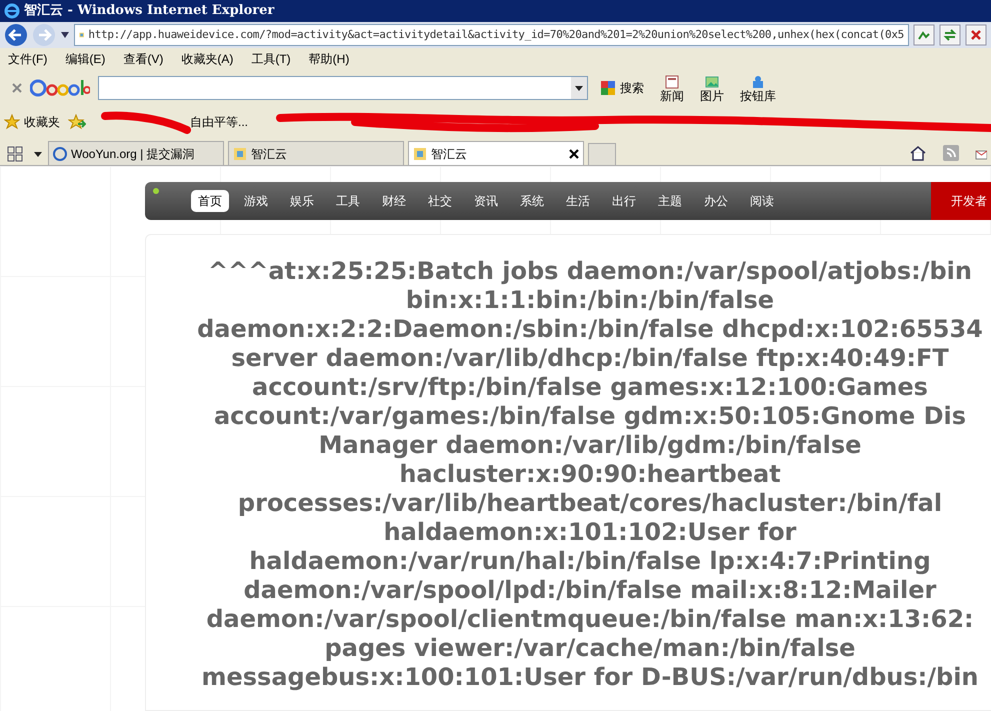 This screenshot has height=711, width=991. I want to click on developer-button: 开发者, so click(961, 201).